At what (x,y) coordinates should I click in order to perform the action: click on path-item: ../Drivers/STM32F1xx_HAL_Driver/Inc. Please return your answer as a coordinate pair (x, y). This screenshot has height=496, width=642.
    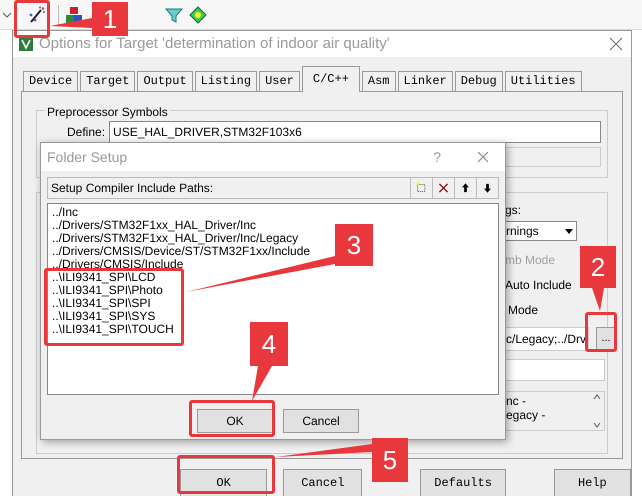
    Looking at the image, I should click on (154, 225).